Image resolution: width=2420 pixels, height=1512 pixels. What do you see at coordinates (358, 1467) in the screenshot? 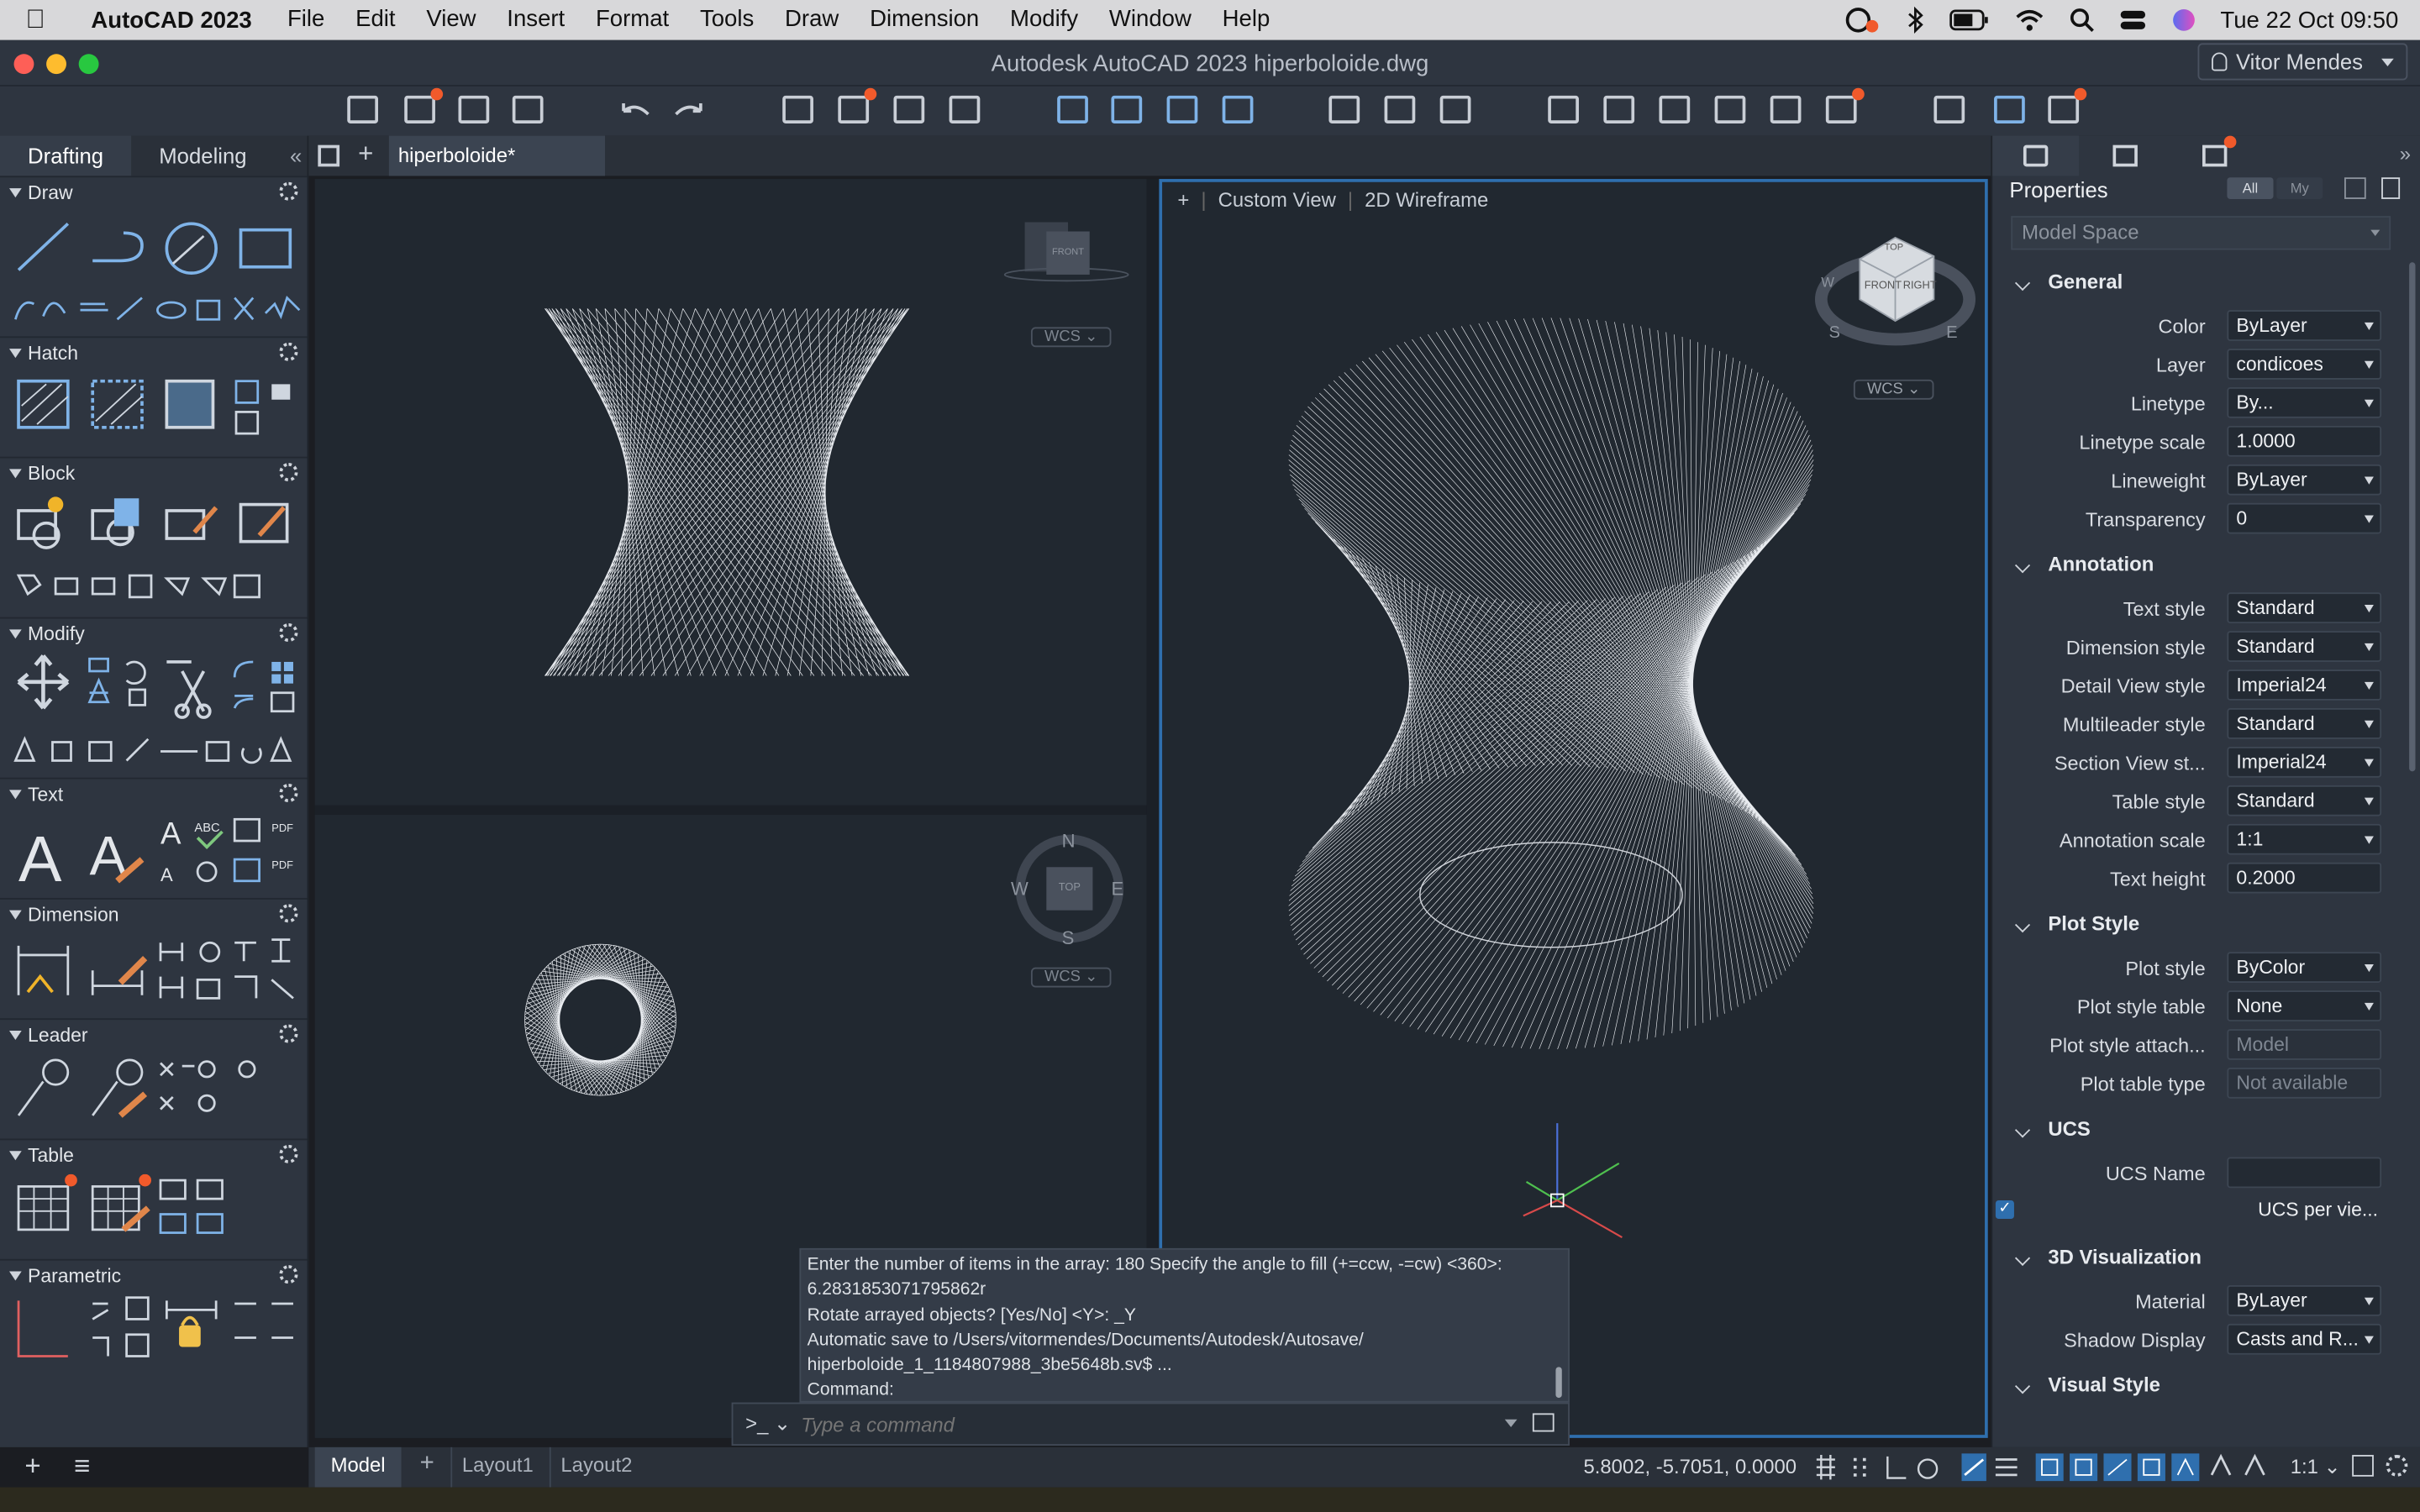
I see `layout-tab-model: Model` at bounding box center [358, 1467].